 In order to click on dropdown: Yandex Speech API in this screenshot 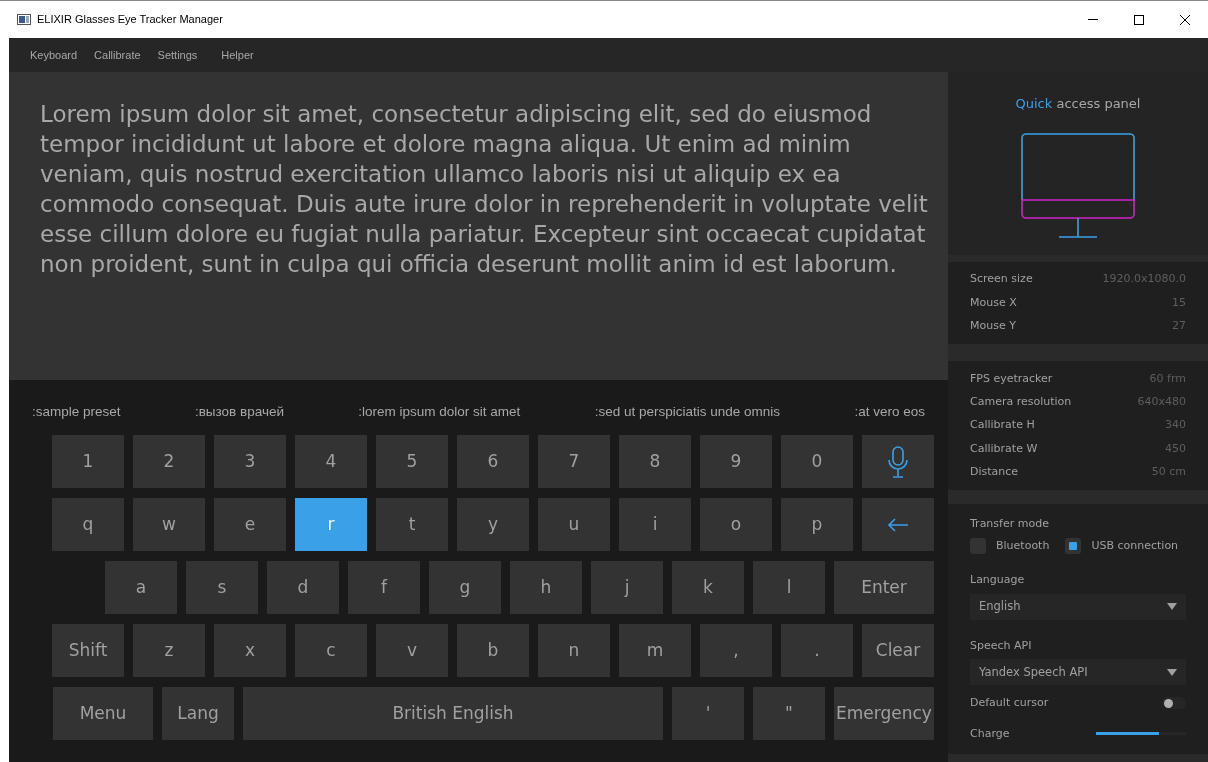, I will do `click(1078, 672)`.